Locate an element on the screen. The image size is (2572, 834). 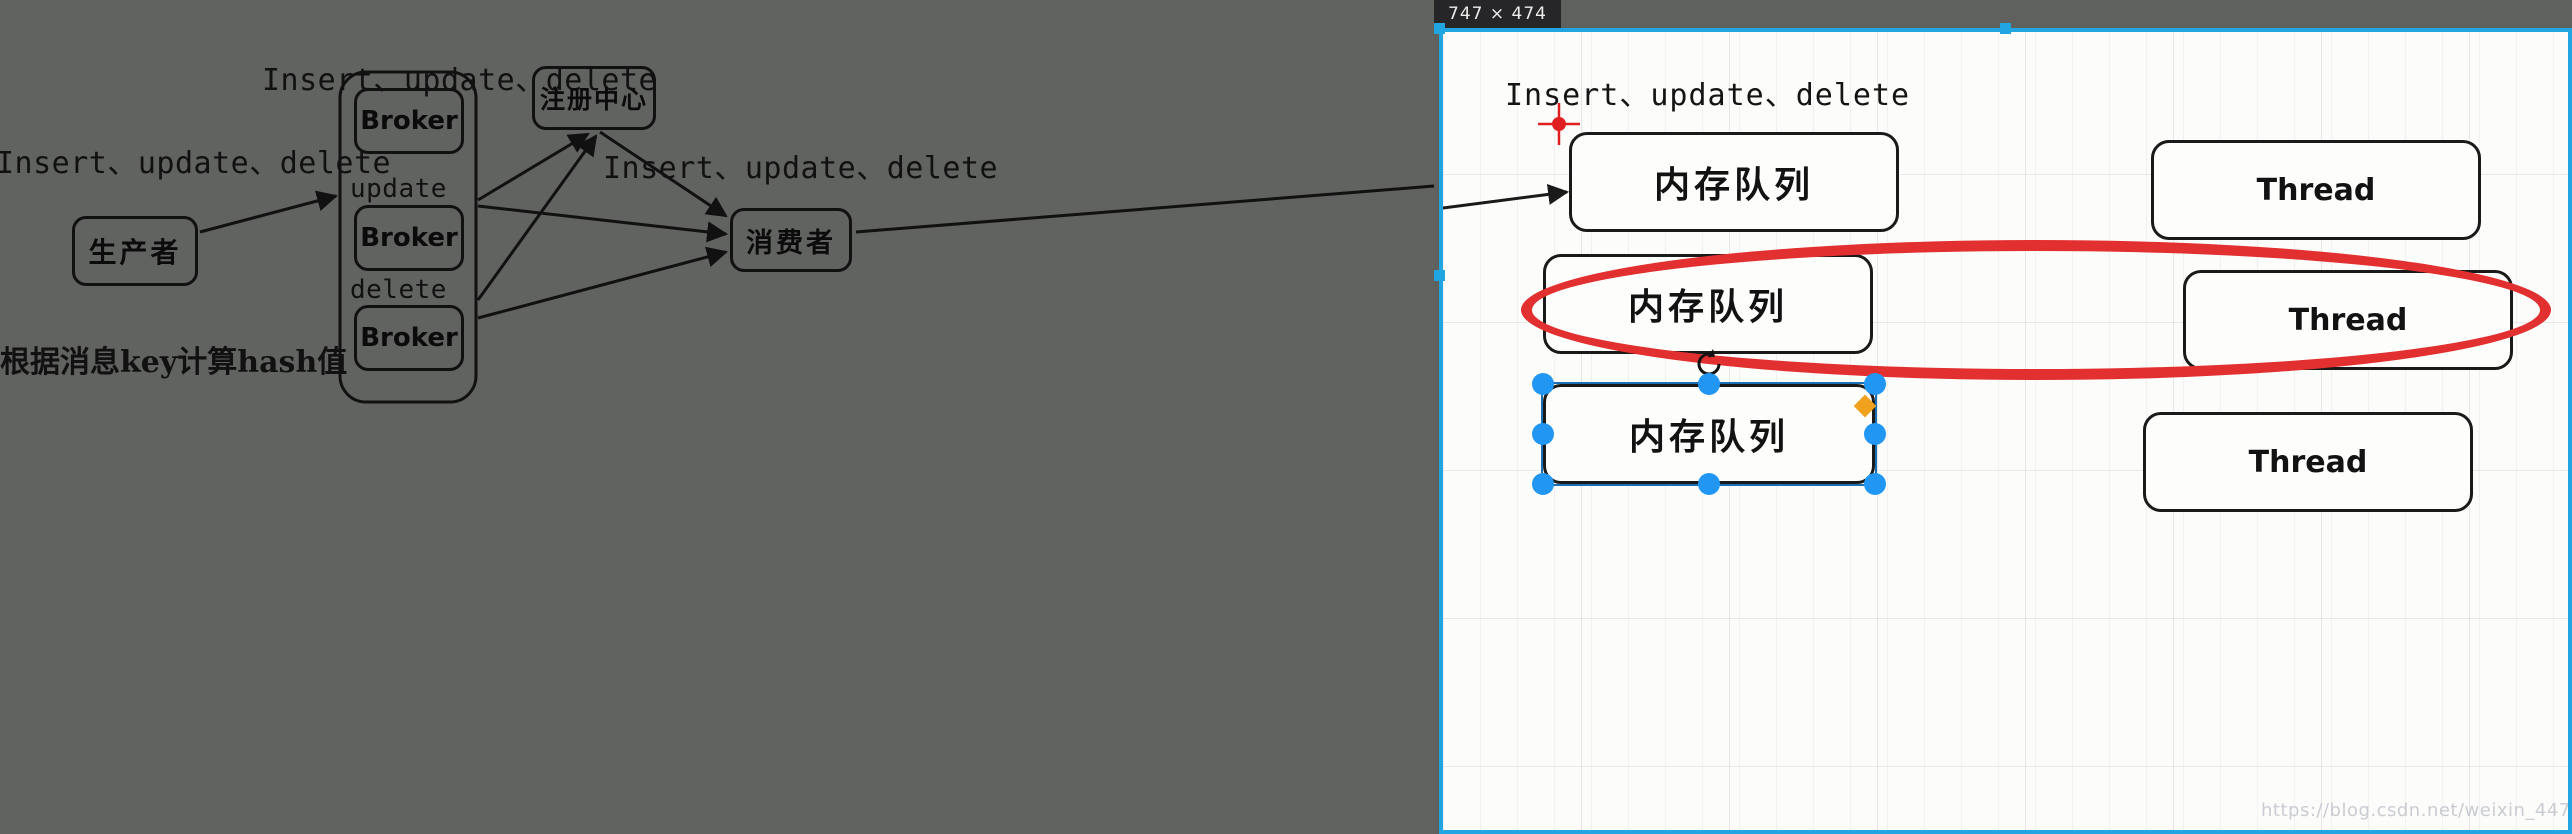
resize-handle-top-center is located at coordinates (1709, 384).